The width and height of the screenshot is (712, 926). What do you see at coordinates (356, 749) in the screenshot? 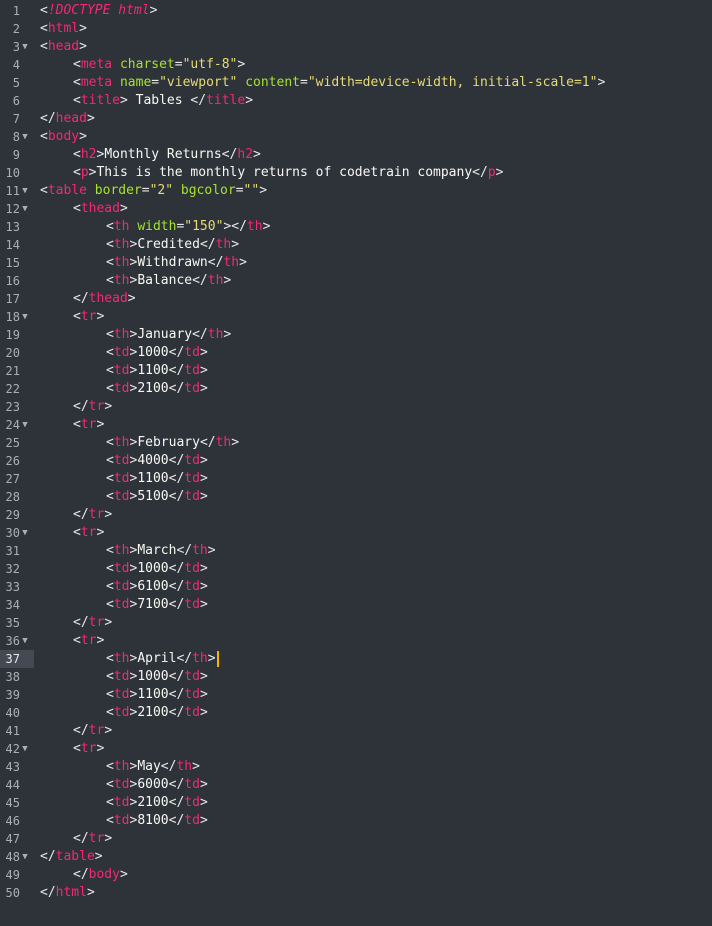
I see `code-line: 42 ▼ <tr>` at bounding box center [356, 749].